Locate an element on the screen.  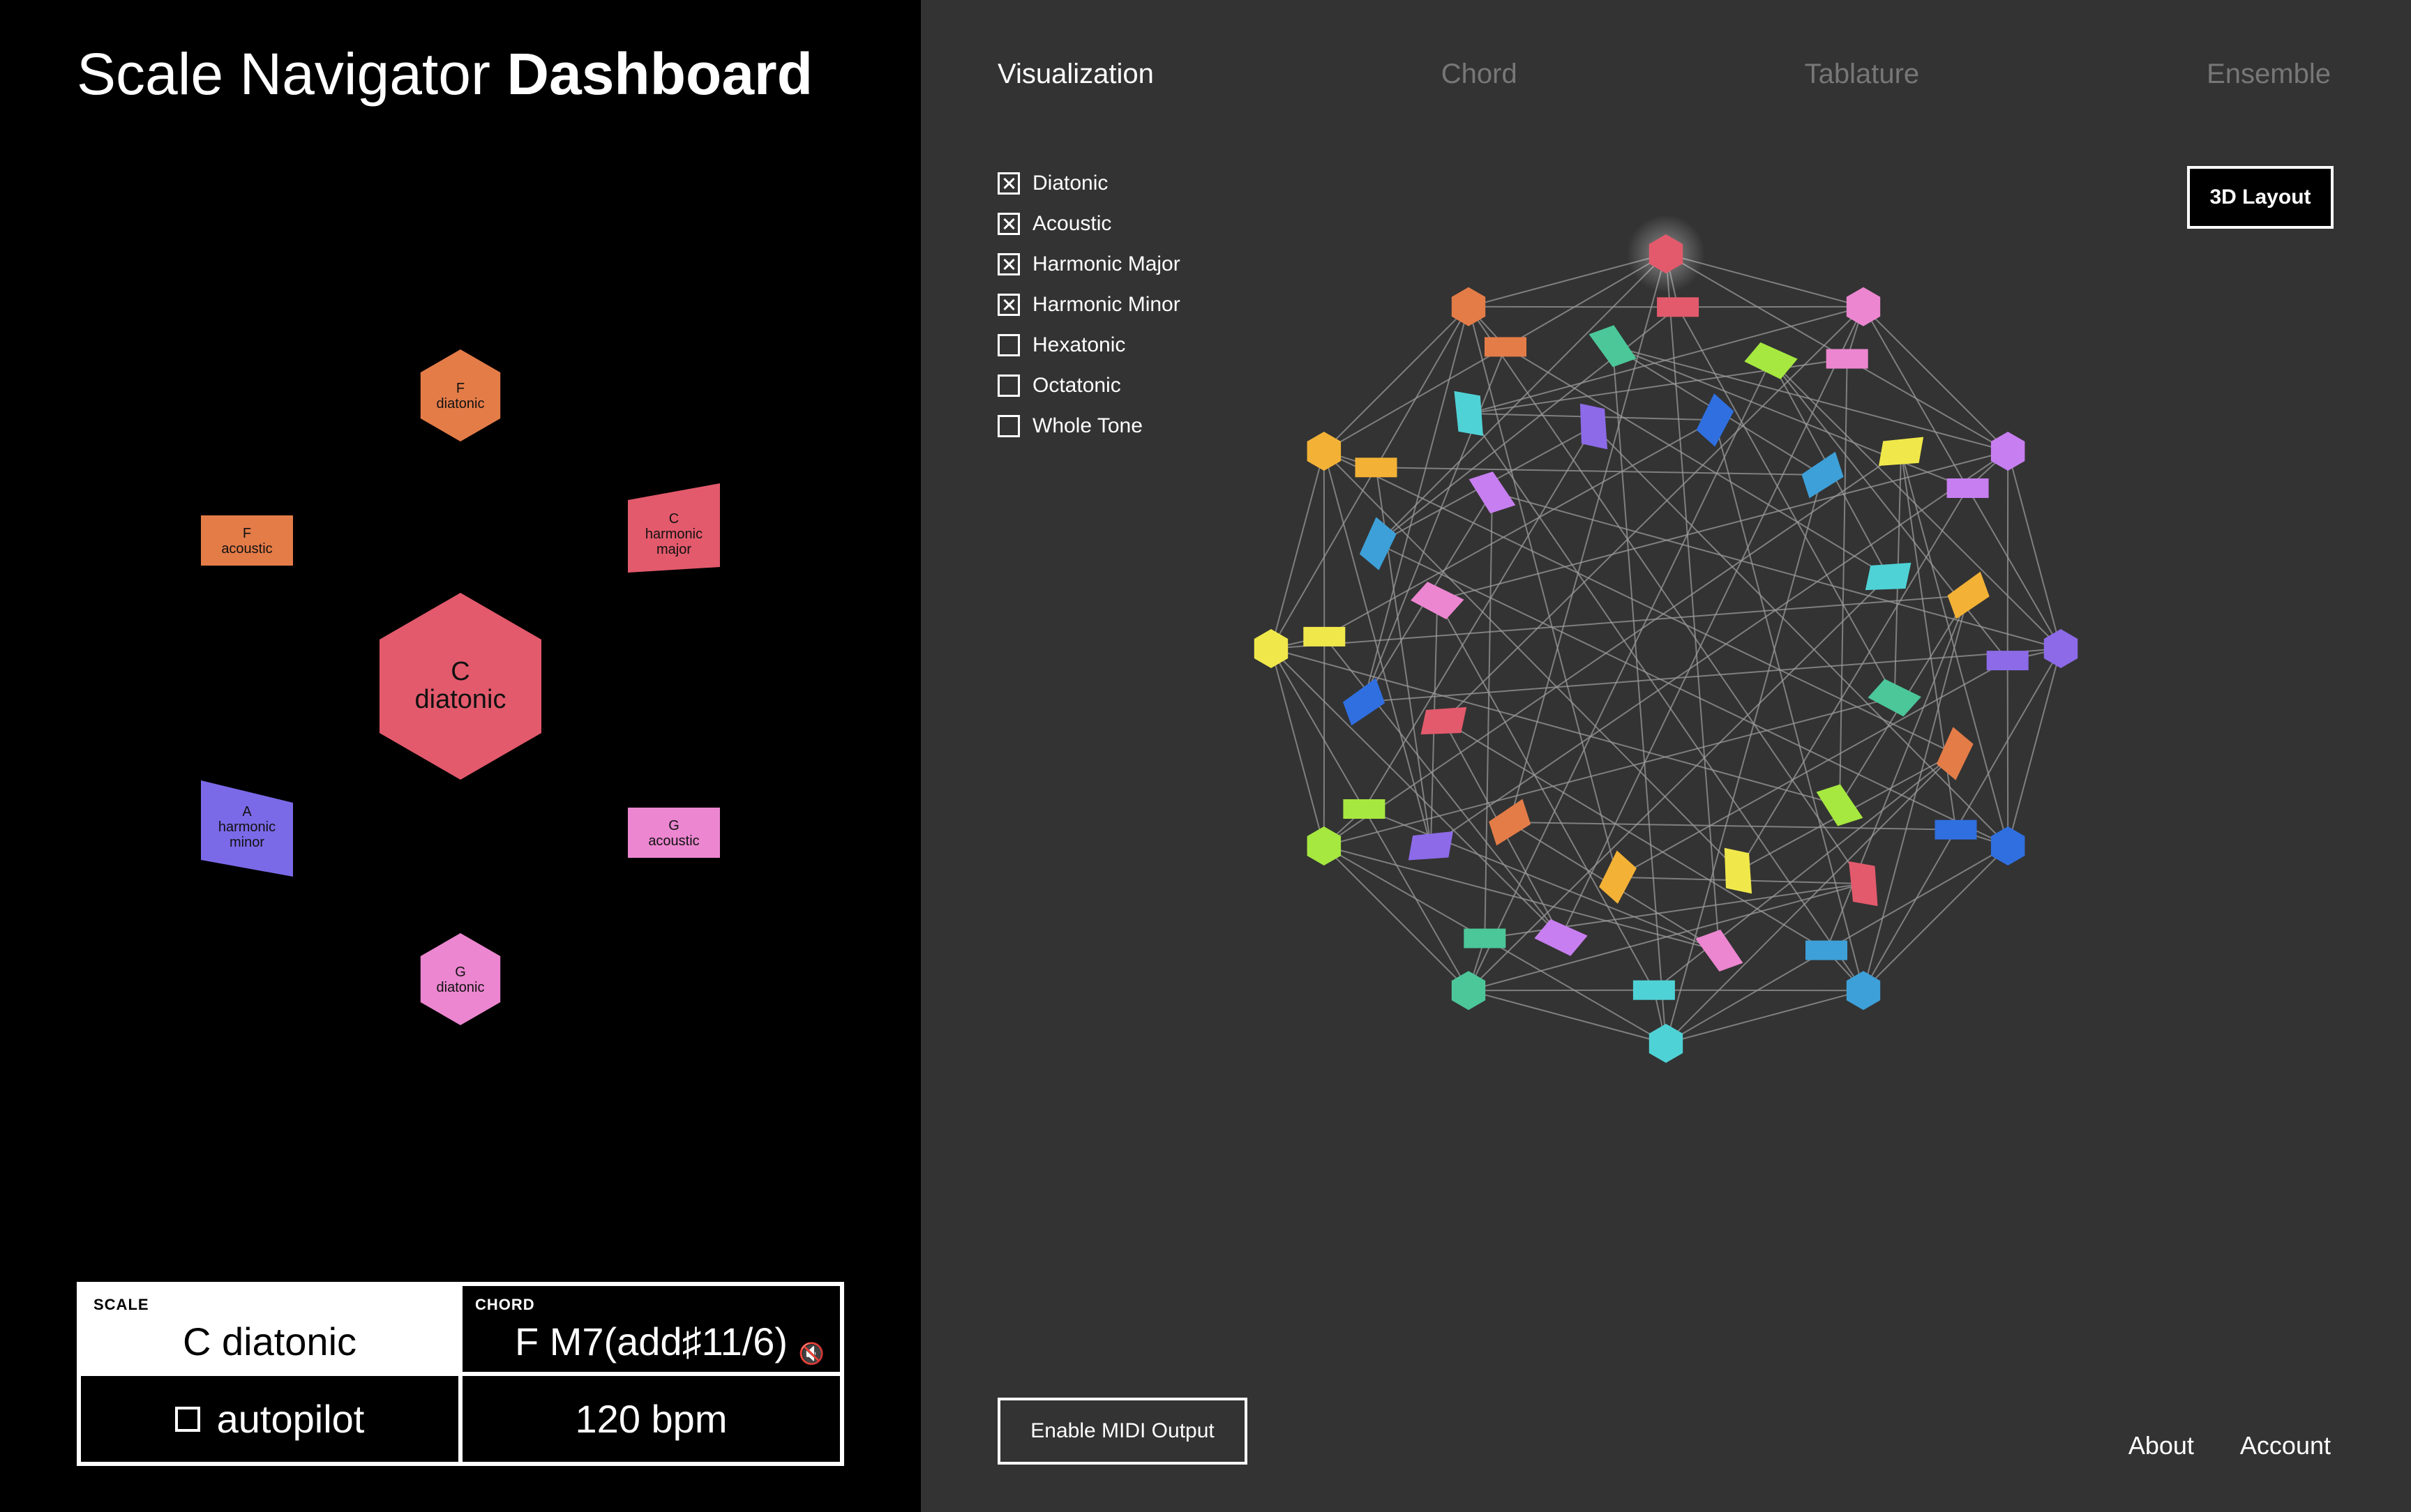
autopilot-checkbox is located at coordinates (187, 1419).